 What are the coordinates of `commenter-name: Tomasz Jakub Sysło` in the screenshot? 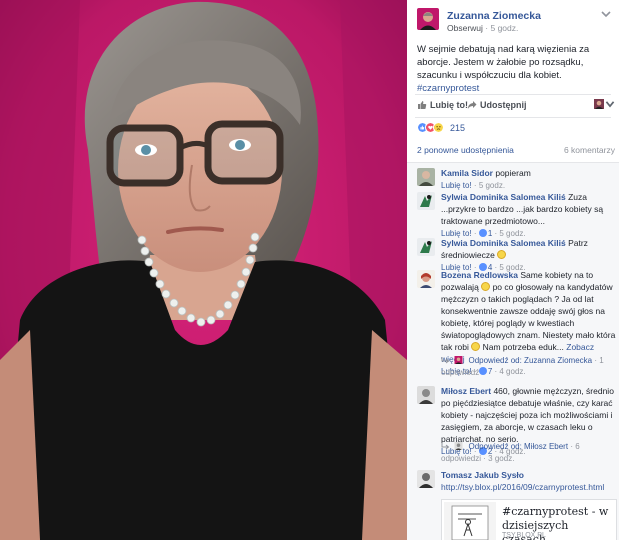 It's located at (482, 475).